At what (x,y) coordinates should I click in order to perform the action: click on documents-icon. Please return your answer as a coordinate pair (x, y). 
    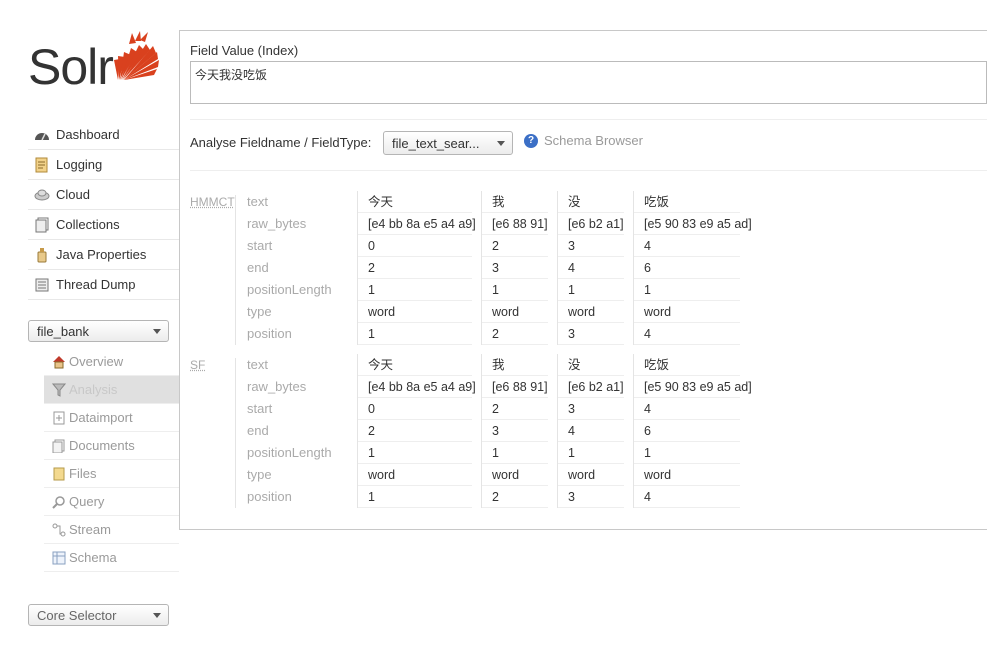
    Looking at the image, I should click on (59, 446).